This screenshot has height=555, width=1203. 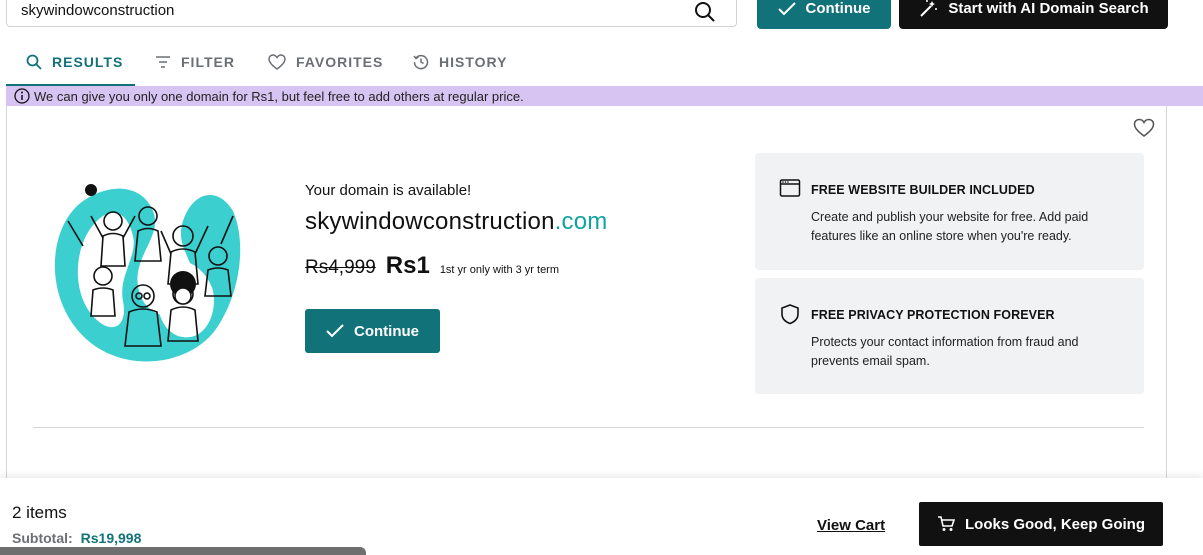 I want to click on subtotal-label: Subtotal:, so click(x=42, y=538).